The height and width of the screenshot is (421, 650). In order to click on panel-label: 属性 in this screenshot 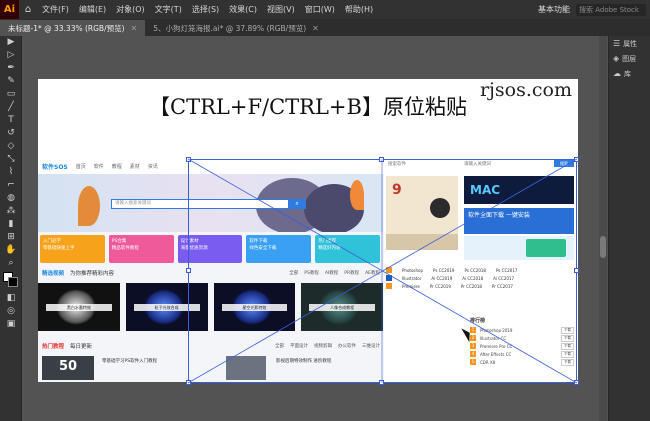, I will do `click(630, 43)`.